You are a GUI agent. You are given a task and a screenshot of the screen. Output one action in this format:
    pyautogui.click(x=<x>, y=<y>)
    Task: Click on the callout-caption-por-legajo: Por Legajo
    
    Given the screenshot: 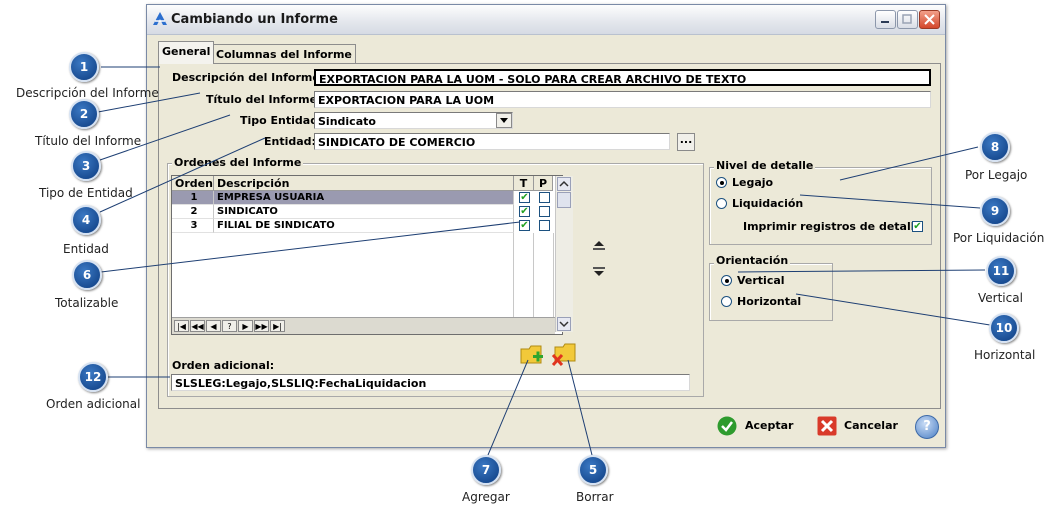 What is the action you would take?
    pyautogui.click(x=996, y=175)
    